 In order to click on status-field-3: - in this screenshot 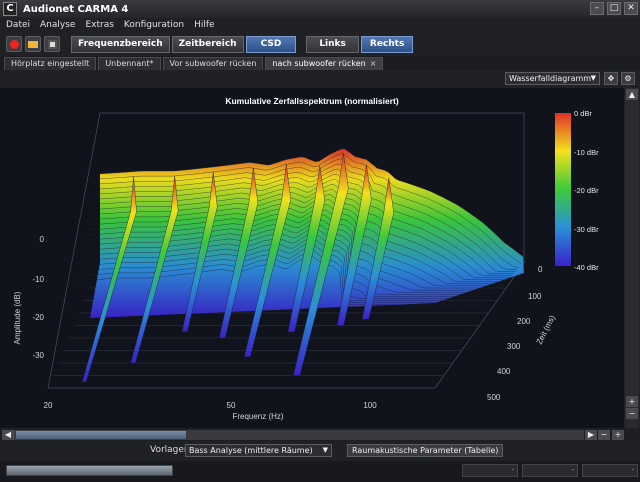, I will do `click(610, 470)`.